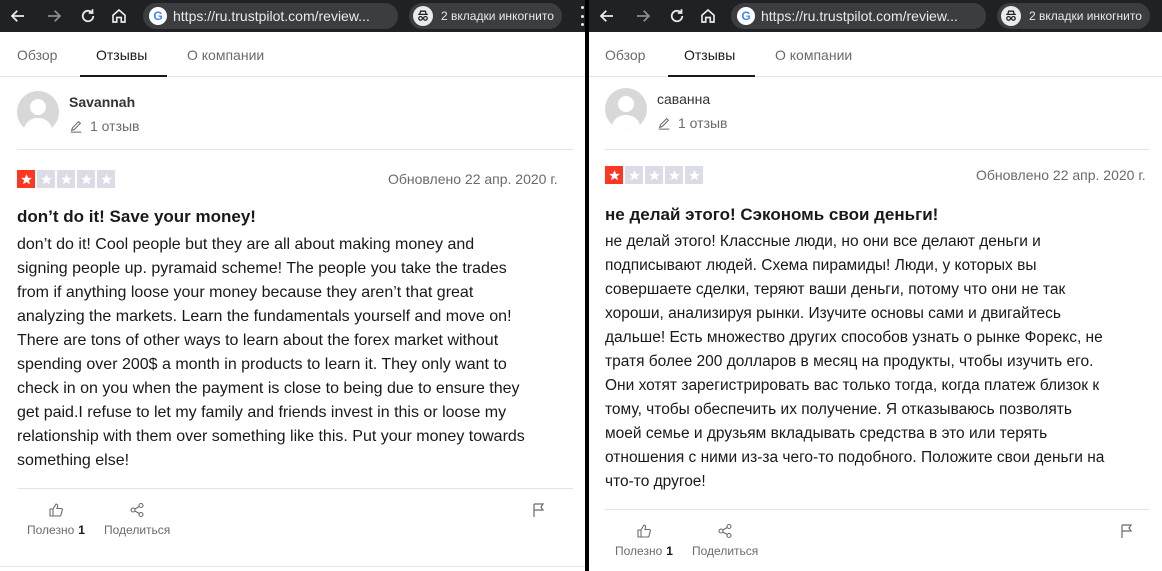 Image resolution: width=1162 pixels, height=571 pixels. Describe the element at coordinates (102, 102) in the screenshot. I see `reviewer-name: Savannah` at that location.